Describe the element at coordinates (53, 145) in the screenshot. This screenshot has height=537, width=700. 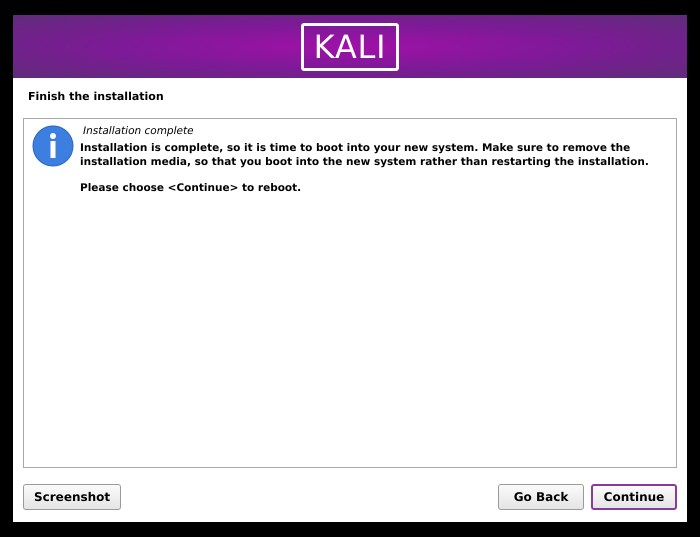
I see `info-icon` at that location.